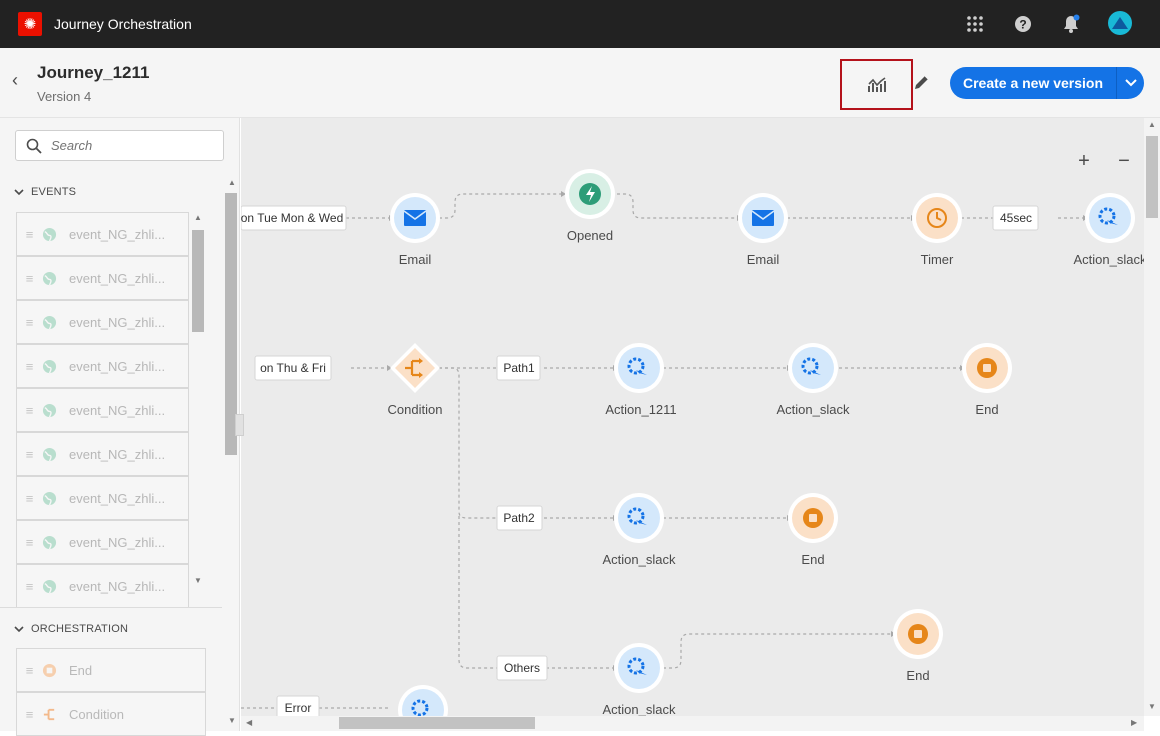 The width and height of the screenshot is (1160, 736). Describe the element at coordinates (249, 722) in the screenshot. I see `scroll-left-arrow-icon: ◀` at that location.